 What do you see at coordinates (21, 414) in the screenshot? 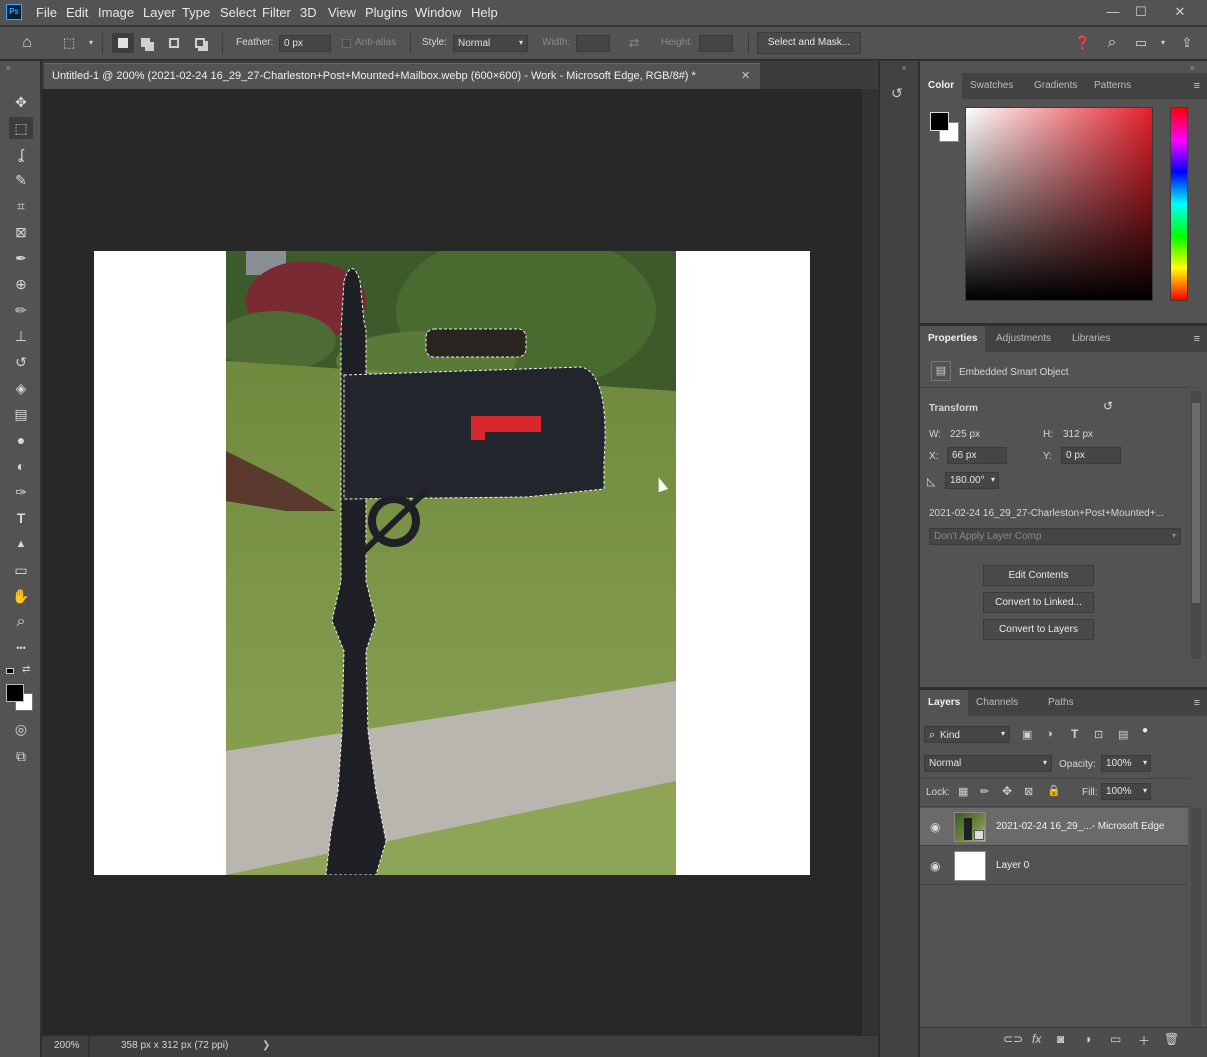
I see `gradient-tool-icon: ▤` at bounding box center [21, 414].